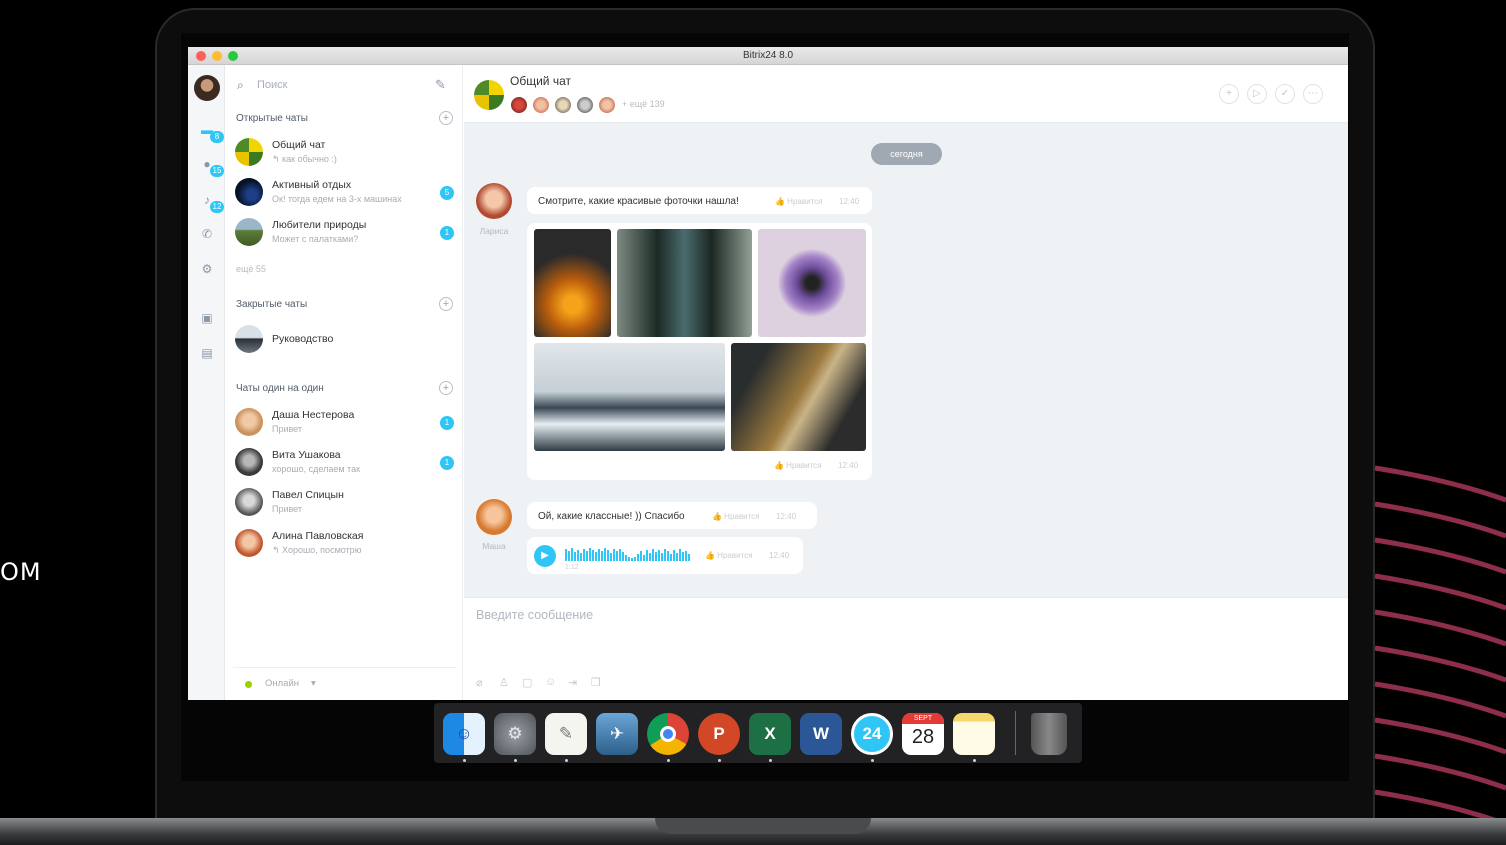 The width and height of the screenshot is (1506, 845). I want to click on finder-icon: ☺, so click(464, 734).